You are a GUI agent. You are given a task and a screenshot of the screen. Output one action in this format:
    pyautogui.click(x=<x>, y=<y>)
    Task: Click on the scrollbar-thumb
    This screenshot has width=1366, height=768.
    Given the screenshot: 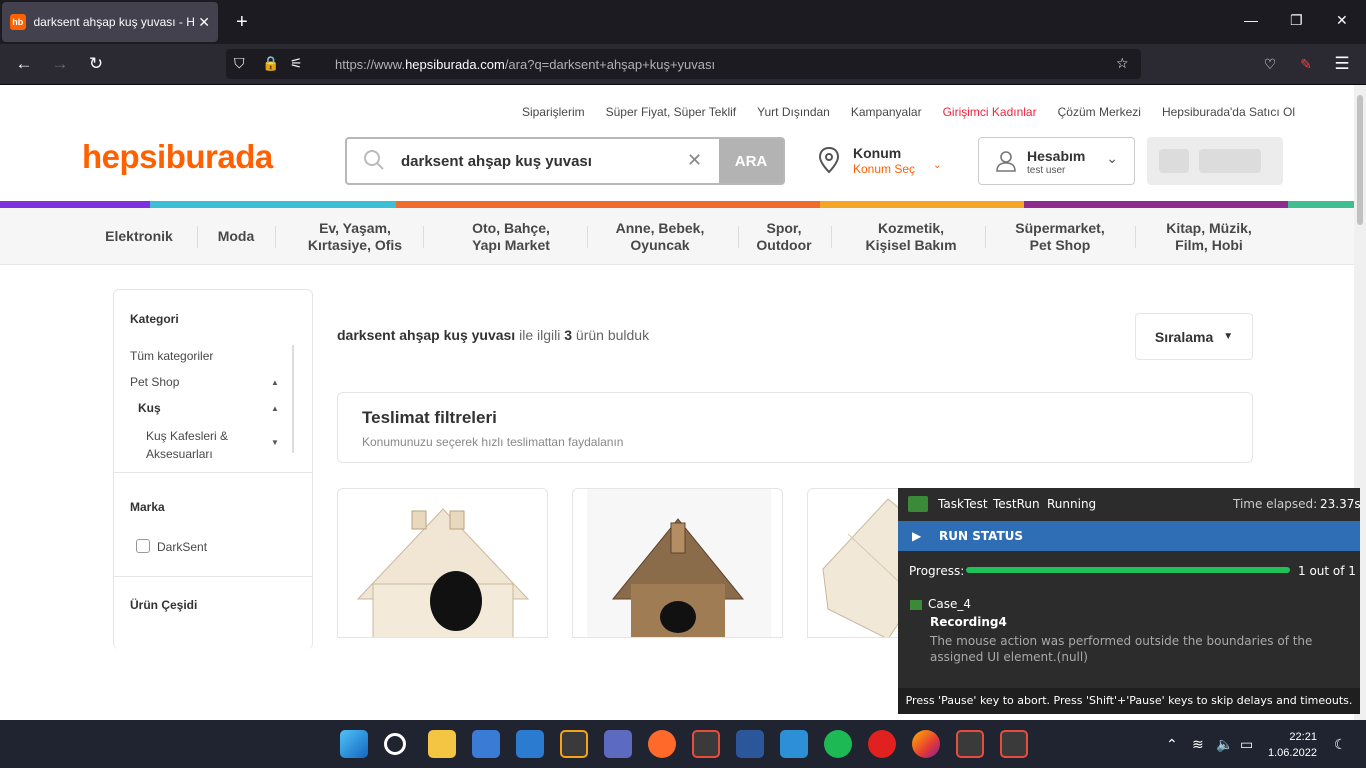 What is the action you would take?
    pyautogui.click(x=1360, y=160)
    